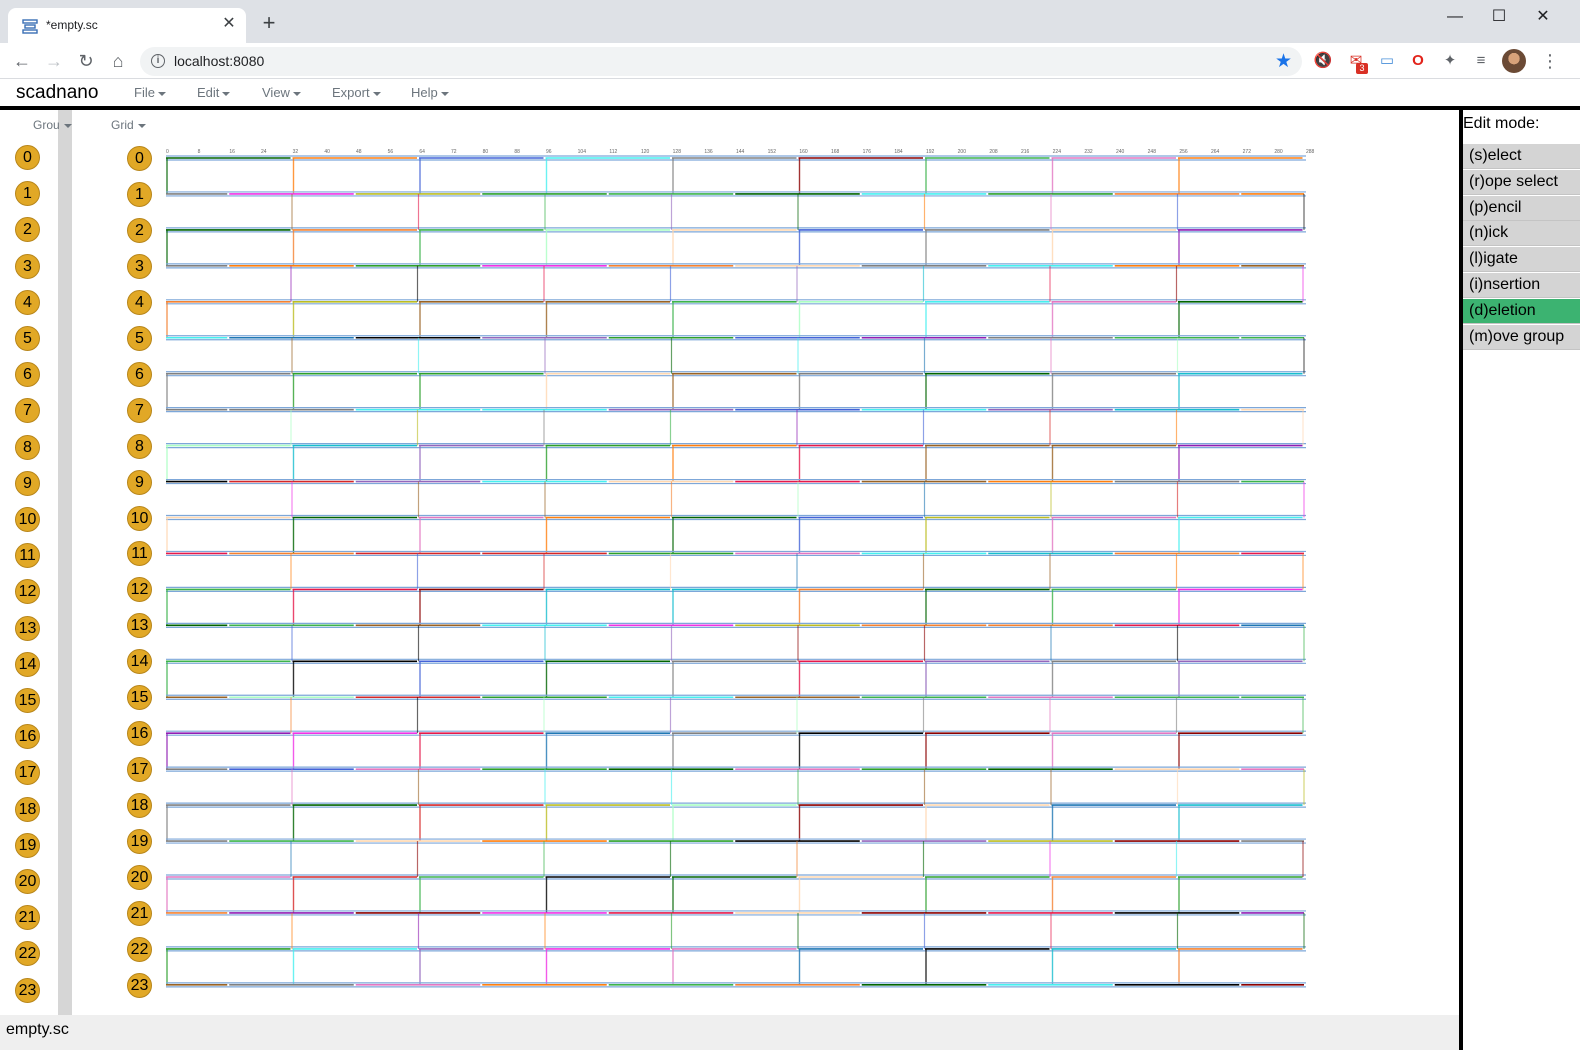  What do you see at coordinates (1152, 152) in the screenshot?
I see `ruler-tick-label: 248` at bounding box center [1152, 152].